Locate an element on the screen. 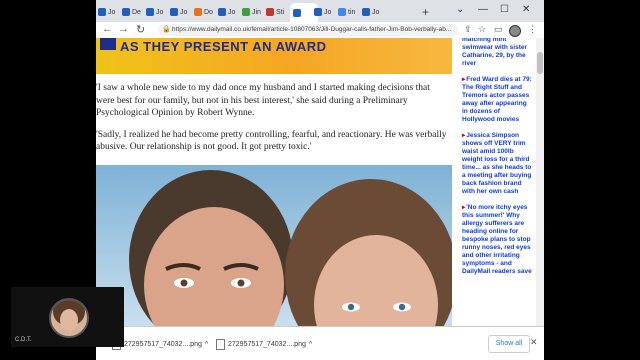 This screenshot has width=640, height=360. browser-tab: Do is located at coordinates (205, 12).